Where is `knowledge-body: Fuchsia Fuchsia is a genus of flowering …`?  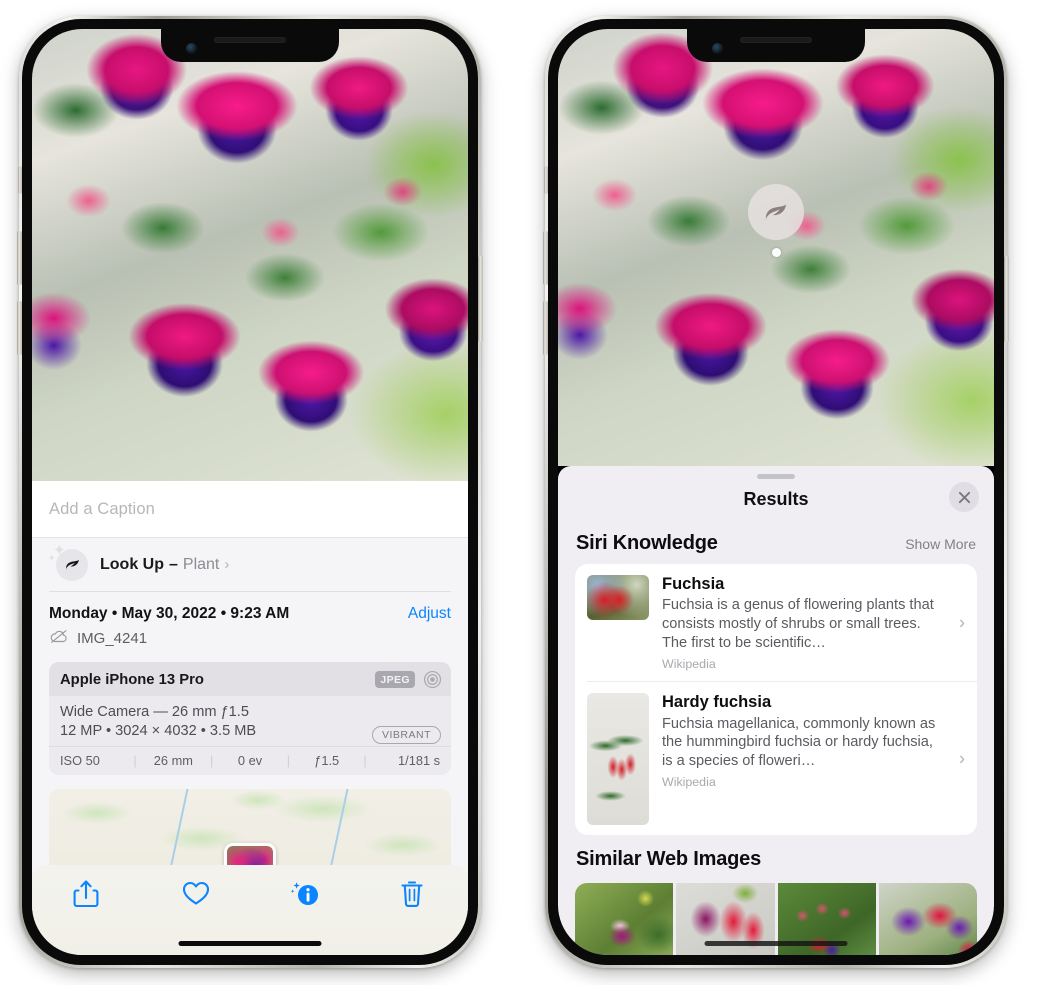 knowledge-body: Fuchsia Fuchsia is a genus of flowering … is located at coordinates (807, 623).